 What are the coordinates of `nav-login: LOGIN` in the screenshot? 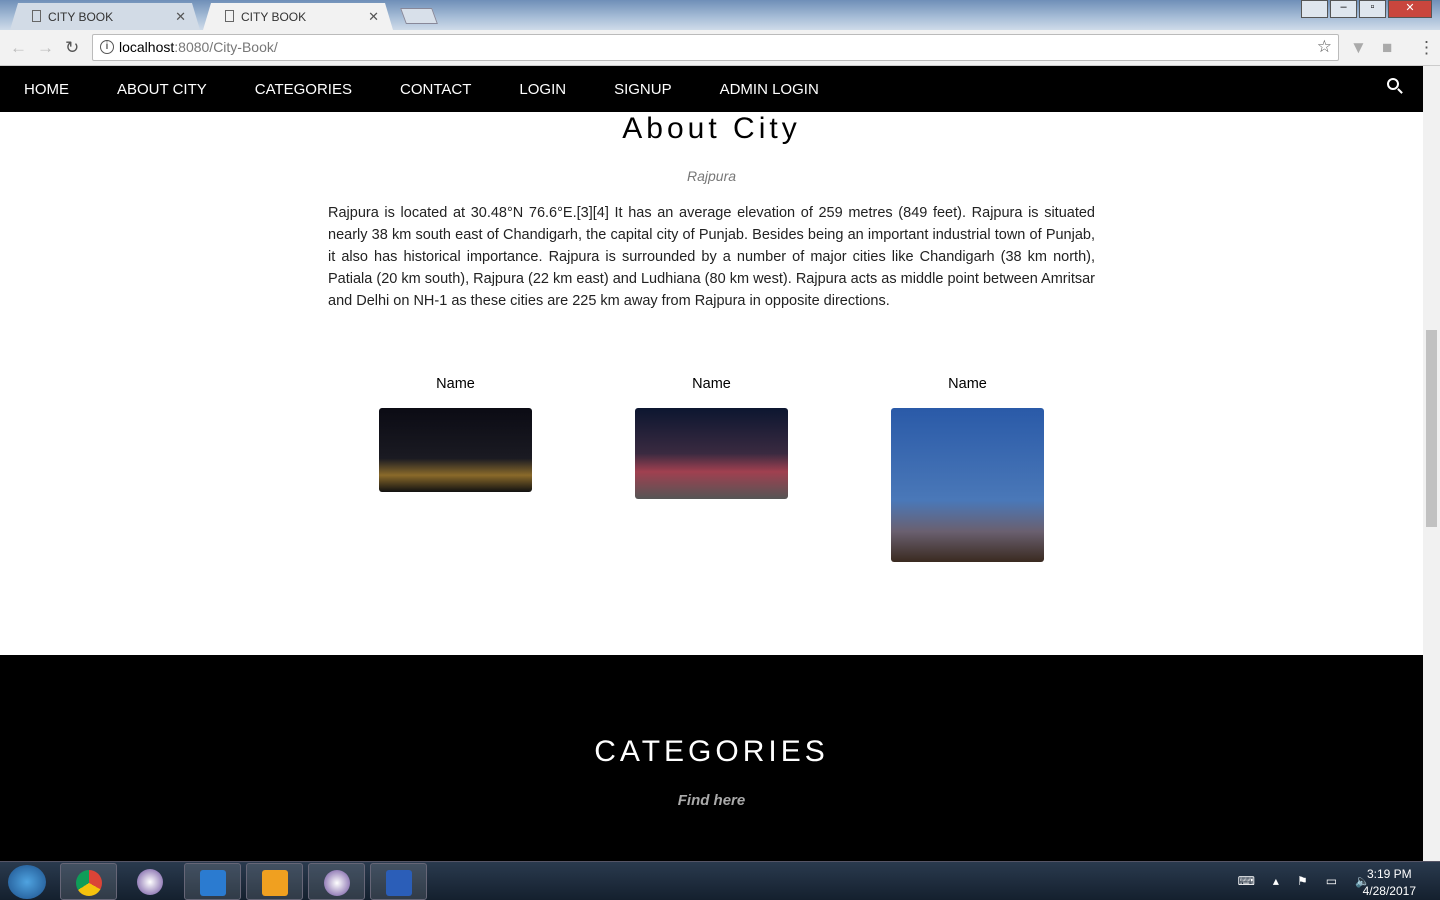 It's located at (542, 89).